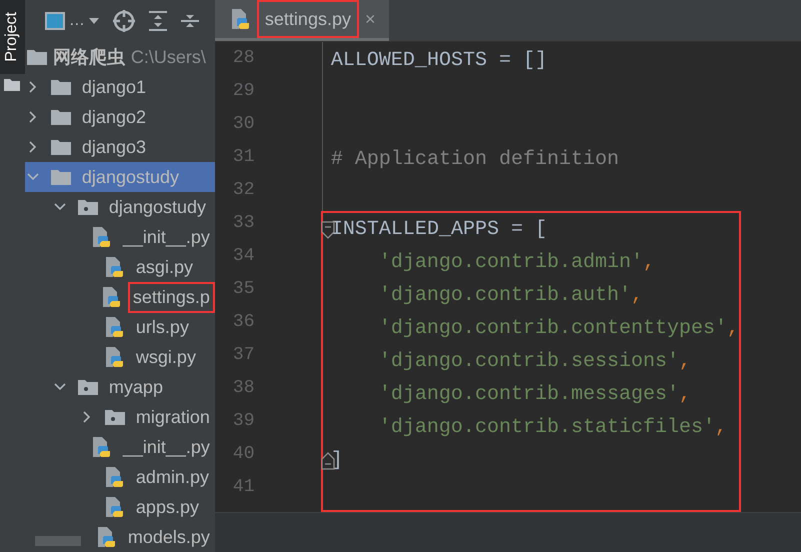  What do you see at coordinates (243, 355) in the screenshot?
I see `line-number: 37` at bounding box center [243, 355].